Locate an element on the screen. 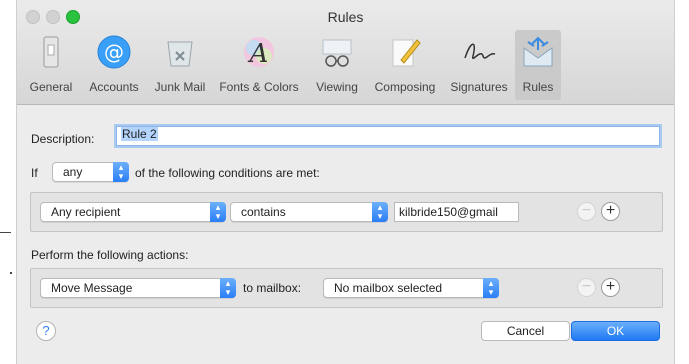 This screenshot has height=364, width=689. tab-junk-mail: Junk Mail is located at coordinates (180, 65).